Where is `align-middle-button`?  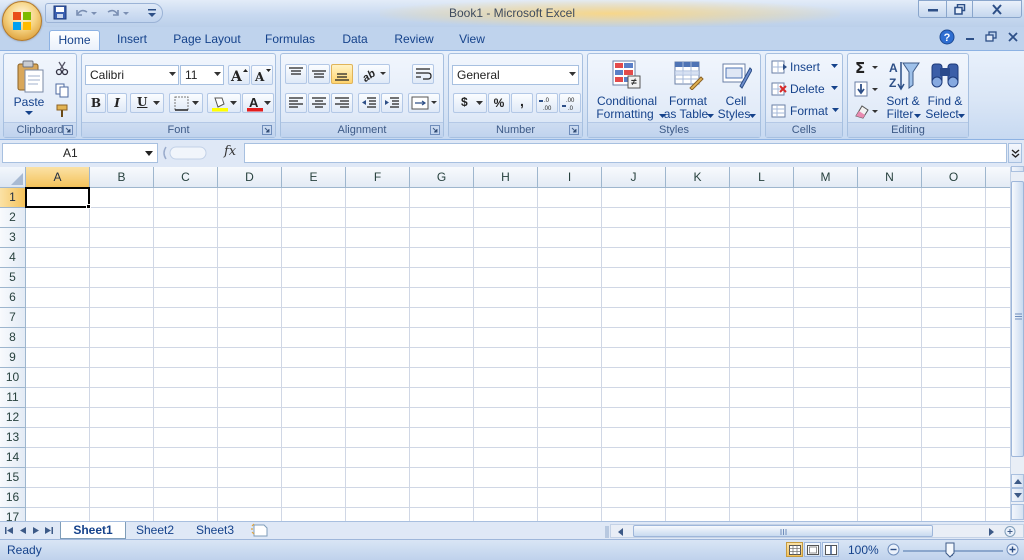 align-middle-button is located at coordinates (319, 74).